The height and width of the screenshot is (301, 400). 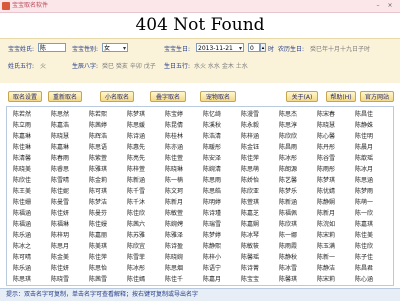 I want to click on gender-select: 女, so click(x=115, y=47).